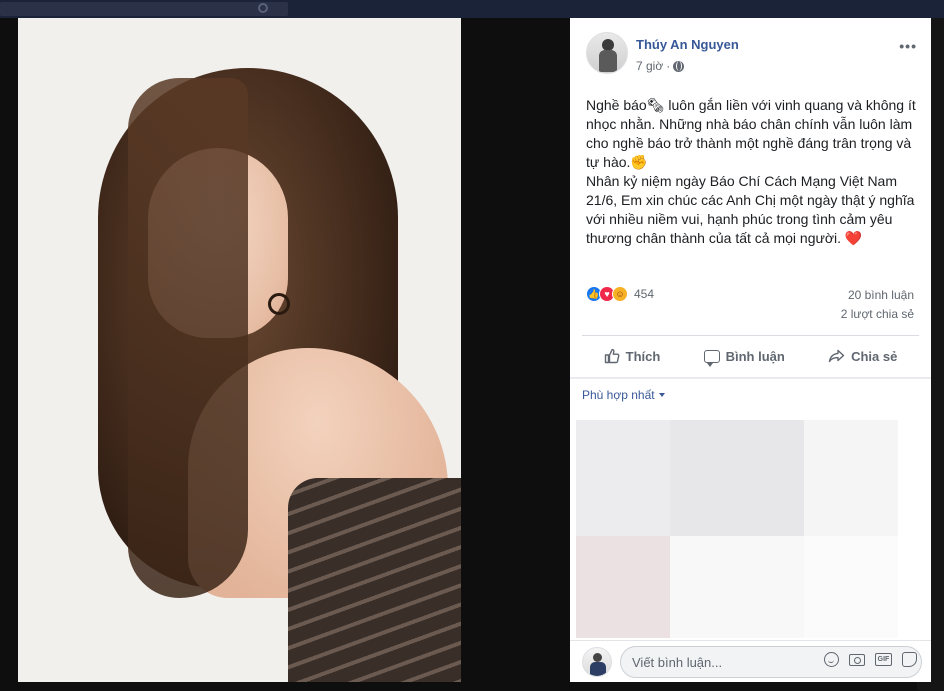 This screenshot has height=691, width=944. Describe the element at coordinates (750, 661) in the screenshot. I see `comment-composer: GIF` at that location.